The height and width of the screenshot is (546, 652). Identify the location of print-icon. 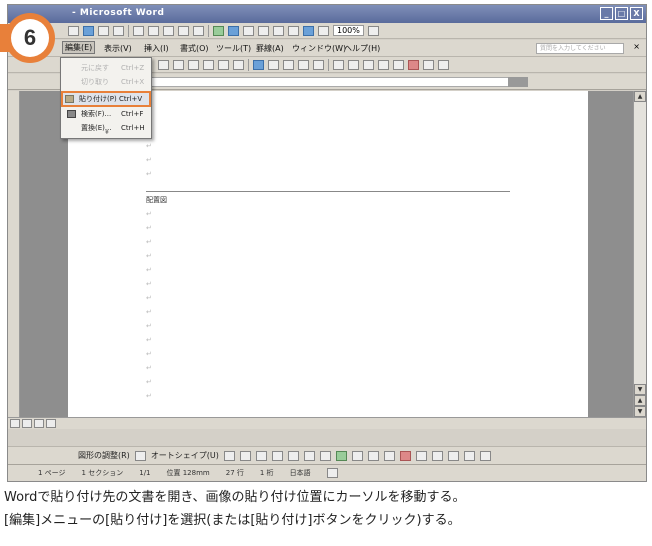
(103, 30).